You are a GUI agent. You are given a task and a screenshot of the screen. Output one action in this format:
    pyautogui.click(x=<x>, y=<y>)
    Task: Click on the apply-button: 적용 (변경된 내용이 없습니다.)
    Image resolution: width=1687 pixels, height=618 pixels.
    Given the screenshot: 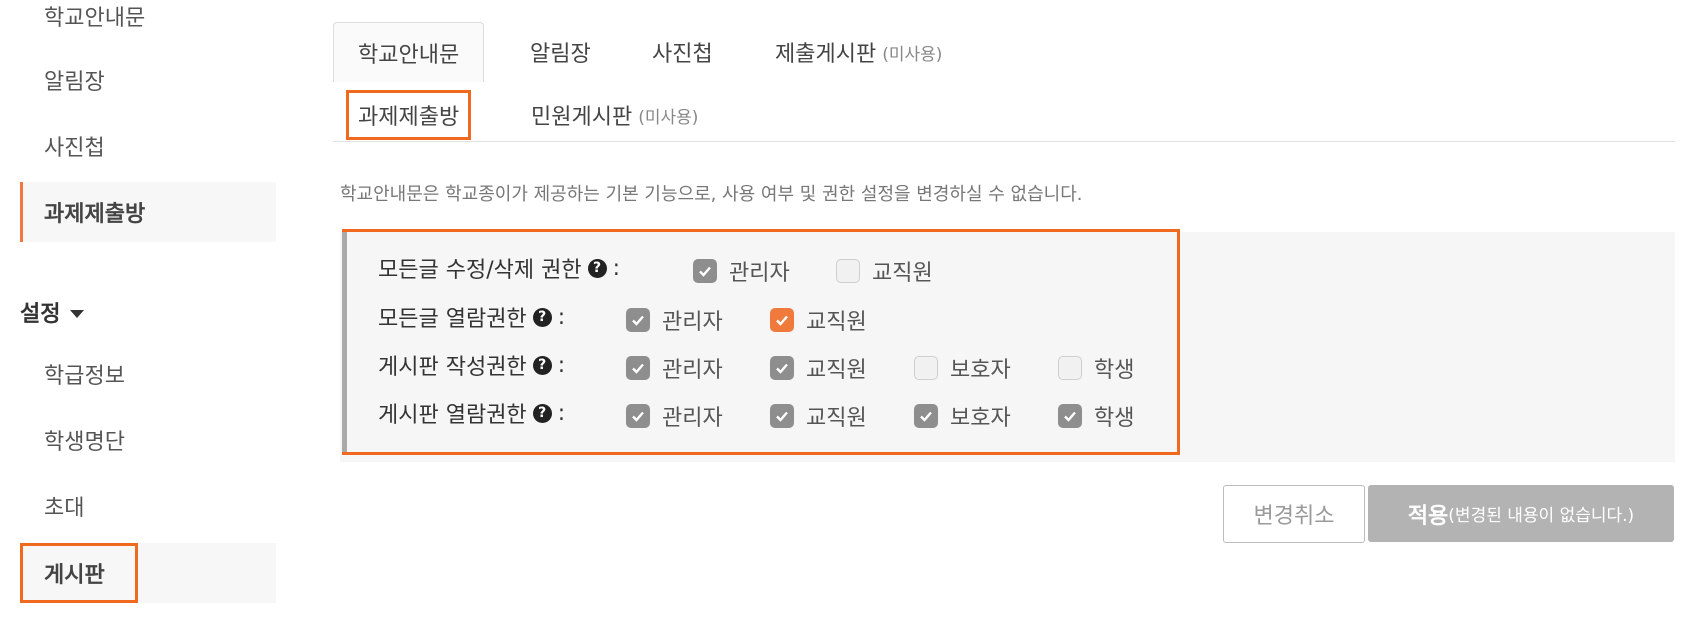 What is the action you would take?
    pyautogui.click(x=1521, y=513)
    